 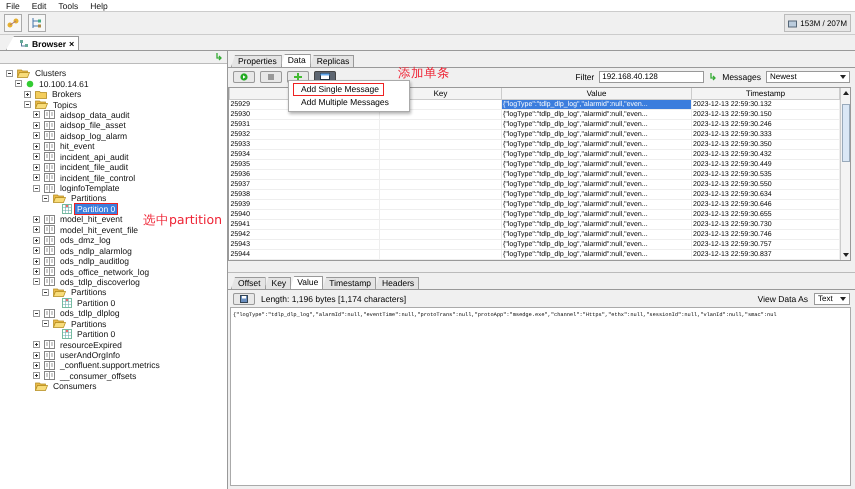 I want to click on tree-item: incident_api_audit, so click(x=94, y=156).